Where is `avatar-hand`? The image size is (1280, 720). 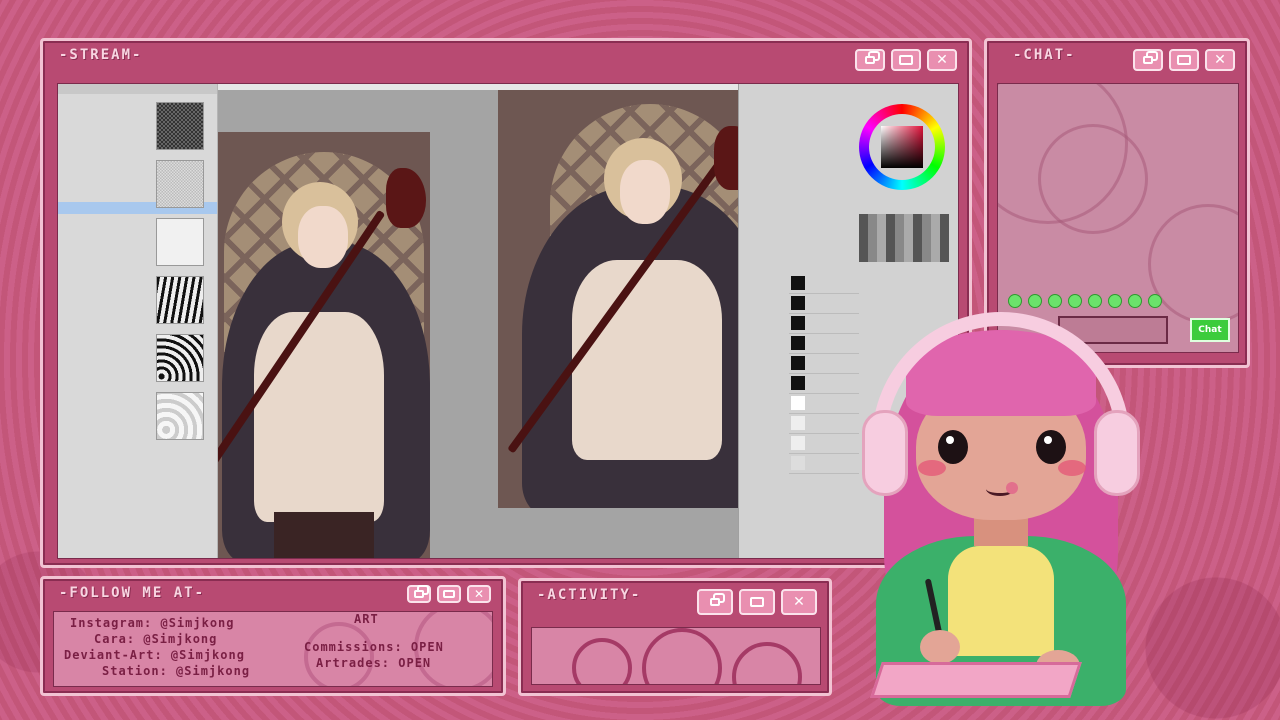 avatar-hand is located at coordinates (940, 647).